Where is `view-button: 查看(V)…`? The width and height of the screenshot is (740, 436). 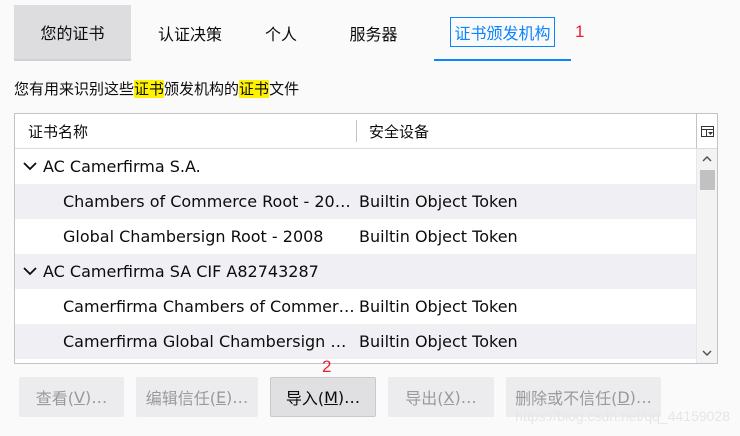
view-button: 查看(V)… is located at coordinates (71, 397).